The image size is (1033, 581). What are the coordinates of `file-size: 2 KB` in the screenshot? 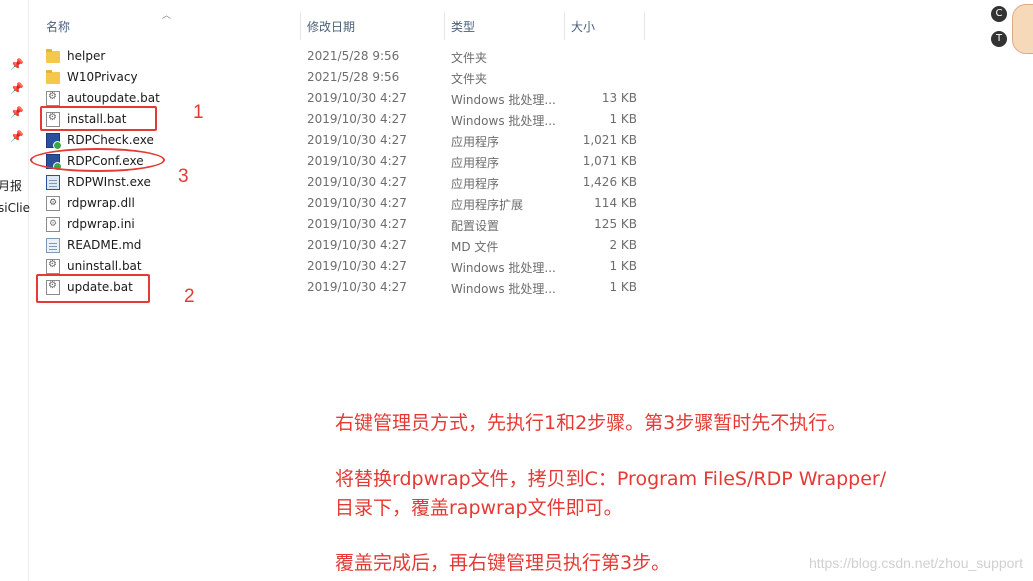 It's located at (623, 245).